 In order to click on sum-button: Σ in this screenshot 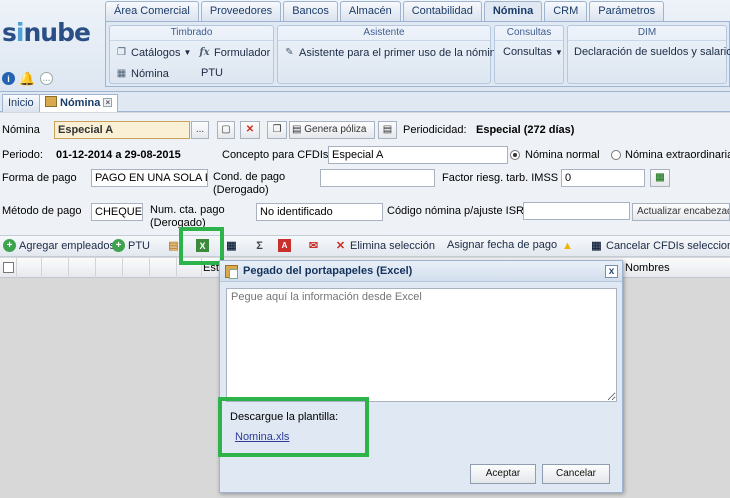, I will do `click(259, 245)`.